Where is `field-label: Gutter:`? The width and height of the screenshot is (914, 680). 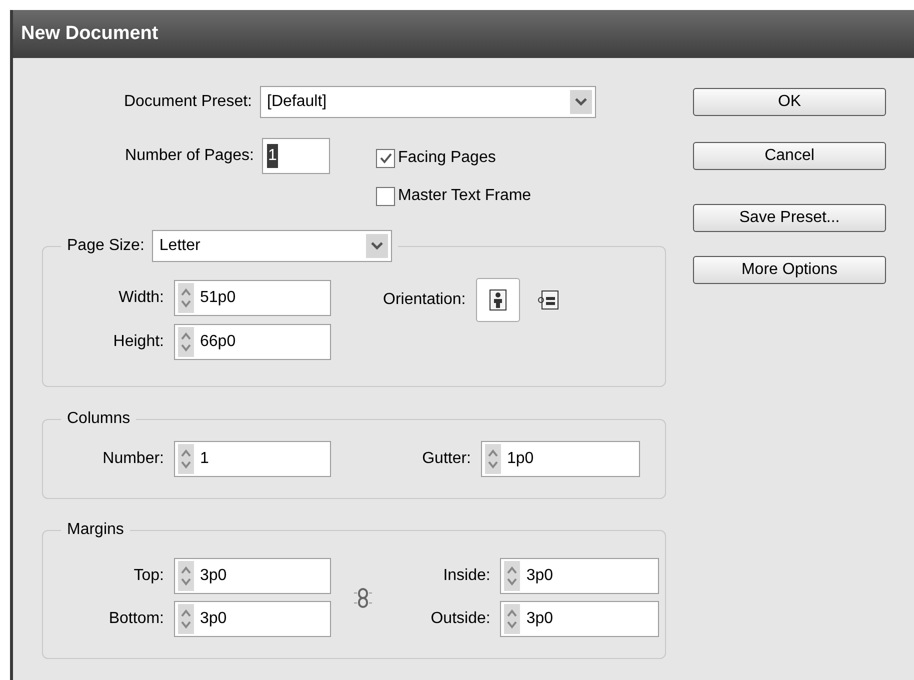 field-label: Gutter: is located at coordinates (446, 459).